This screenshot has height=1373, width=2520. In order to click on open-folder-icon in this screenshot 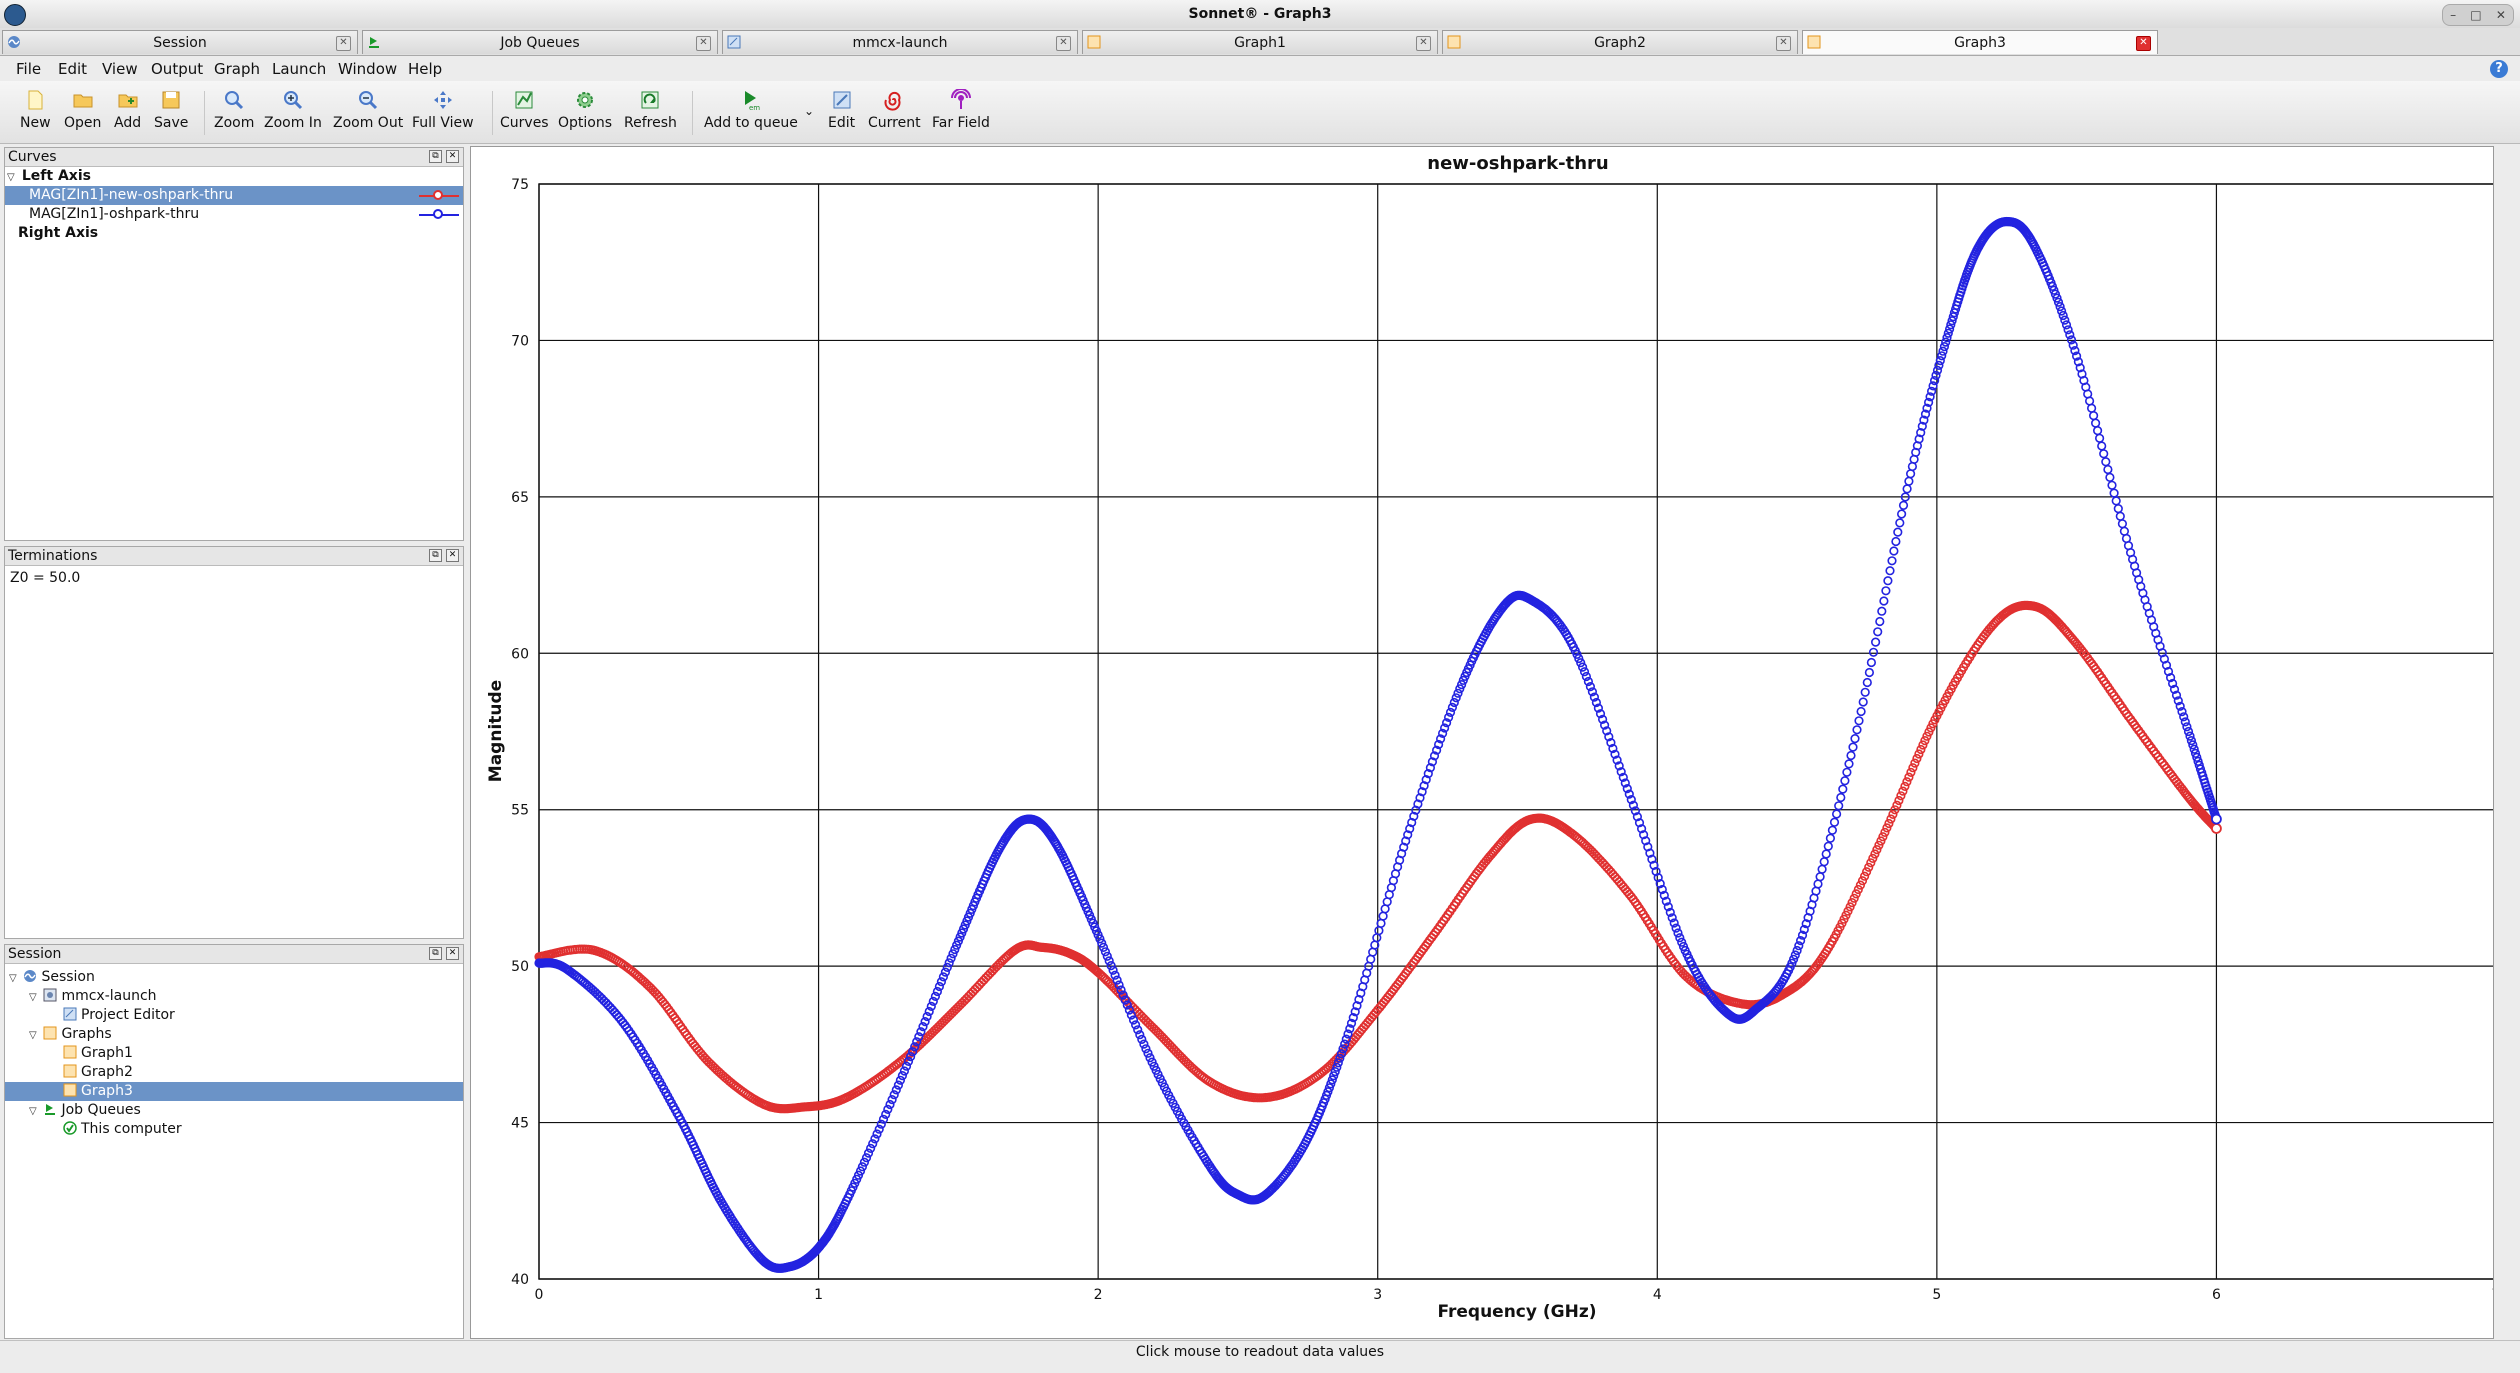, I will do `click(83, 101)`.